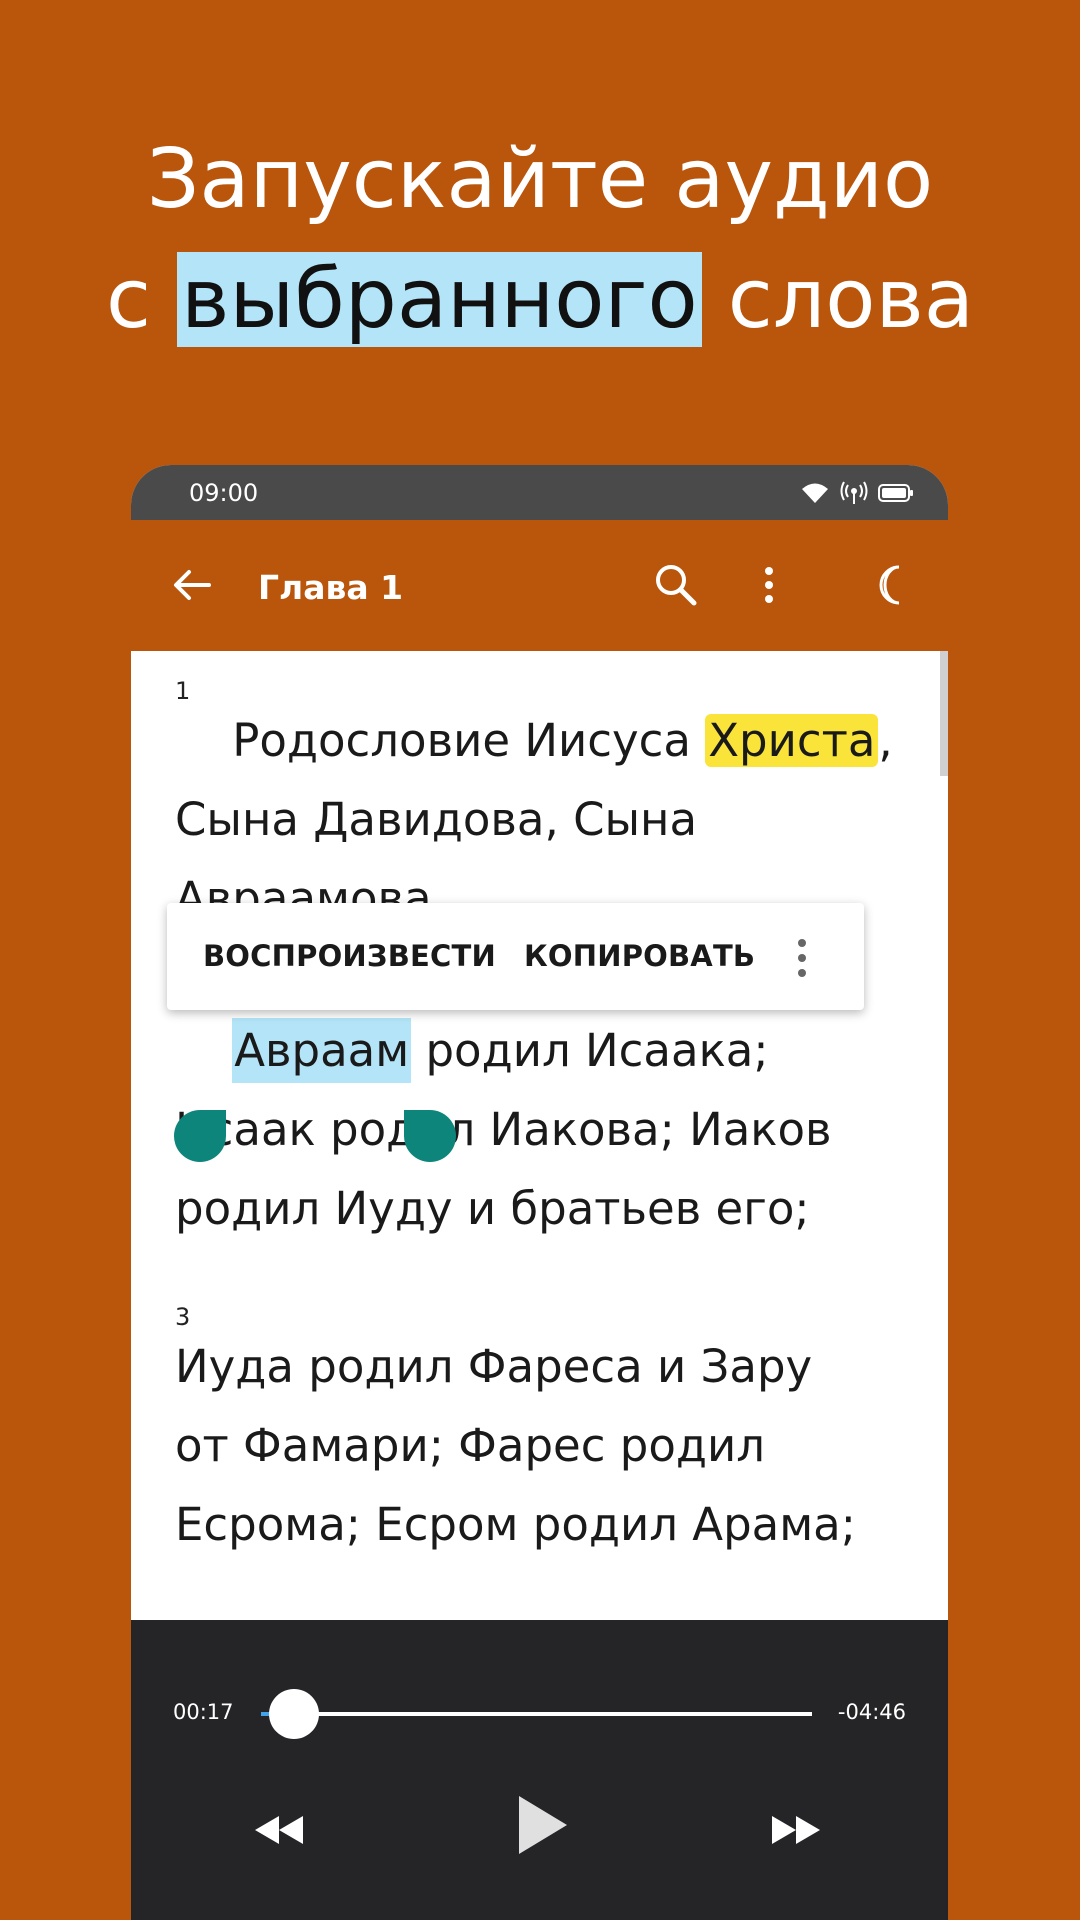 The image size is (1080, 1920). Describe the element at coordinates (224, 493) in the screenshot. I see `status-time: 09:00` at that location.